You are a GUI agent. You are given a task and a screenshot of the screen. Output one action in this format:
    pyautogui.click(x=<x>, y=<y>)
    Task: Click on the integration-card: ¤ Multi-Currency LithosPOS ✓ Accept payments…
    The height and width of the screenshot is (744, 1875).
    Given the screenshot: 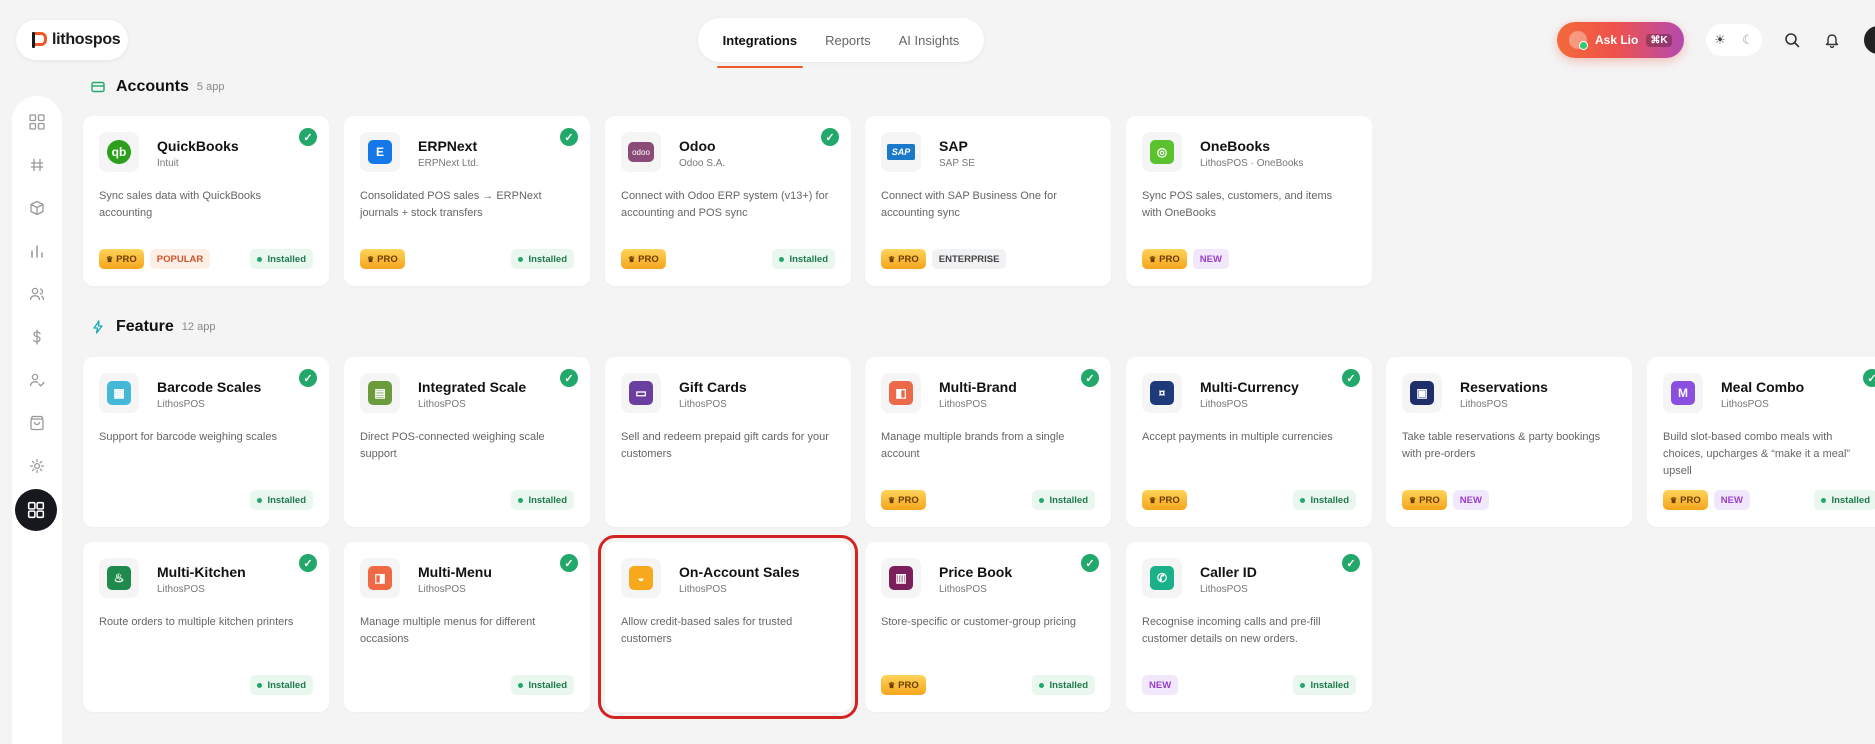 What is the action you would take?
    pyautogui.click(x=1249, y=442)
    